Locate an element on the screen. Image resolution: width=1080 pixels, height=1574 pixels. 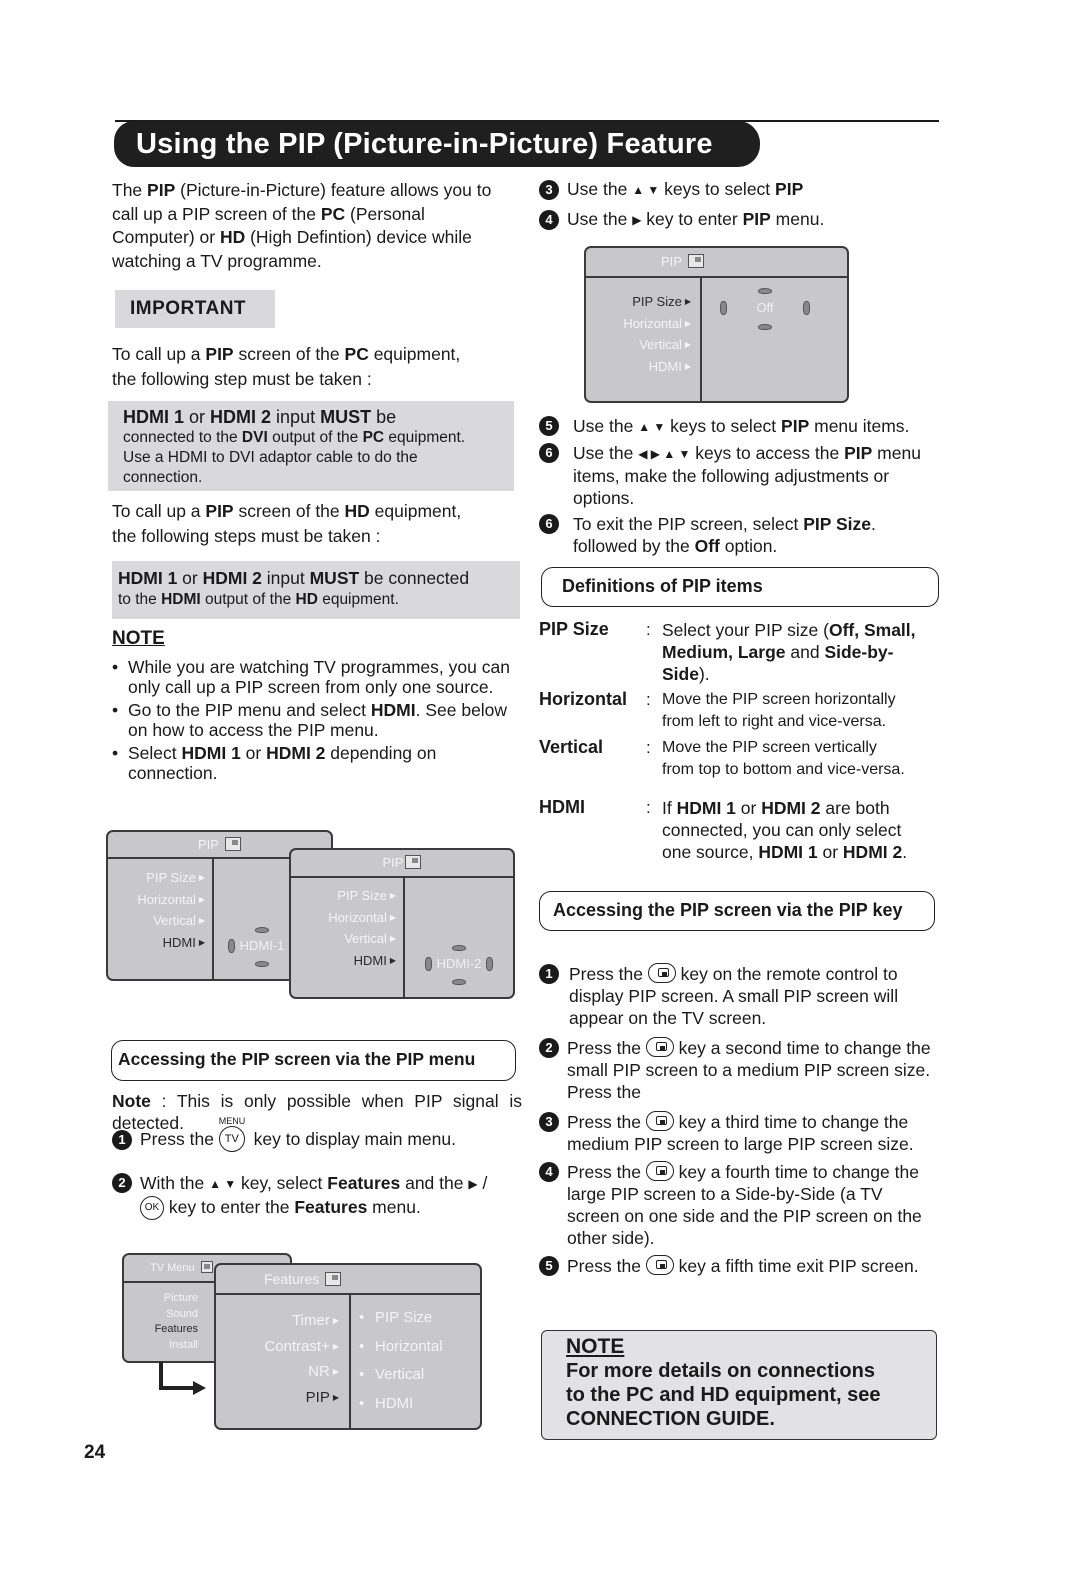
text: key, select is located at coordinates (282, 1183).